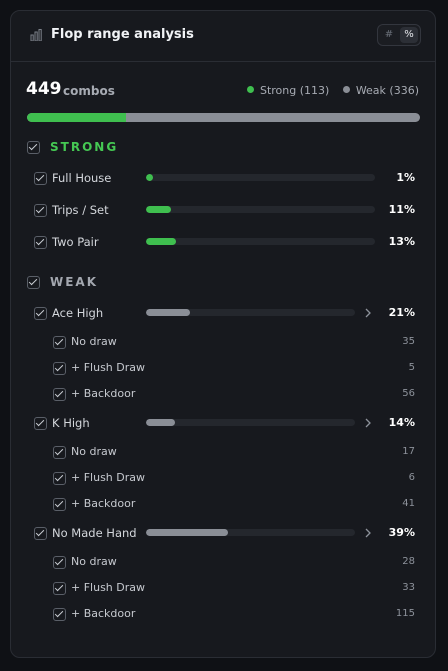 Image resolution: width=448 pixels, height=671 pixels. I want to click on legend: Strong (113) Weak (336), so click(328, 90).